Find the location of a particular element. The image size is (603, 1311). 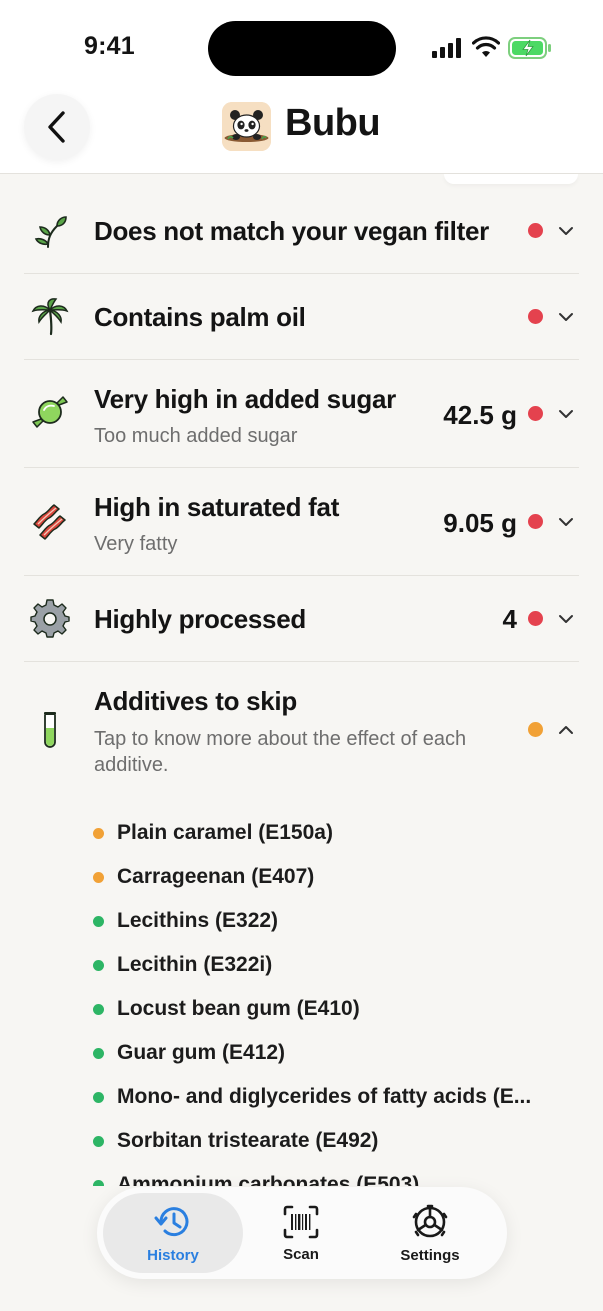

row-subtitle: Too much added sugar is located at coordinates (196, 436).